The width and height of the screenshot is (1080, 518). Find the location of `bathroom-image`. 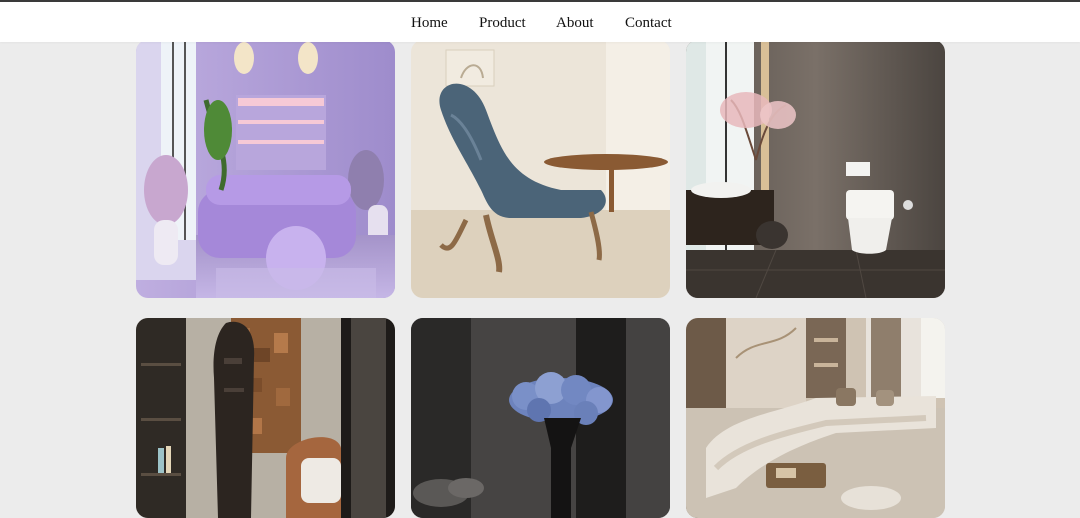

bathroom-image is located at coordinates (815, 169).